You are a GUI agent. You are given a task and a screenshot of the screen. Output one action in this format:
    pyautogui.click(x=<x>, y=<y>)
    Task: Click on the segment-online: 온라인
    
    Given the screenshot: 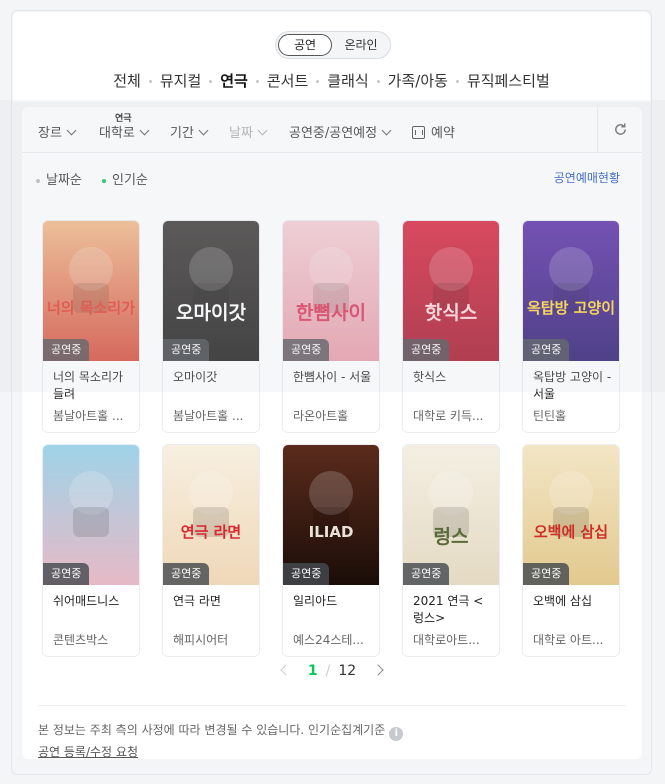 What is the action you would take?
    pyautogui.click(x=361, y=45)
    